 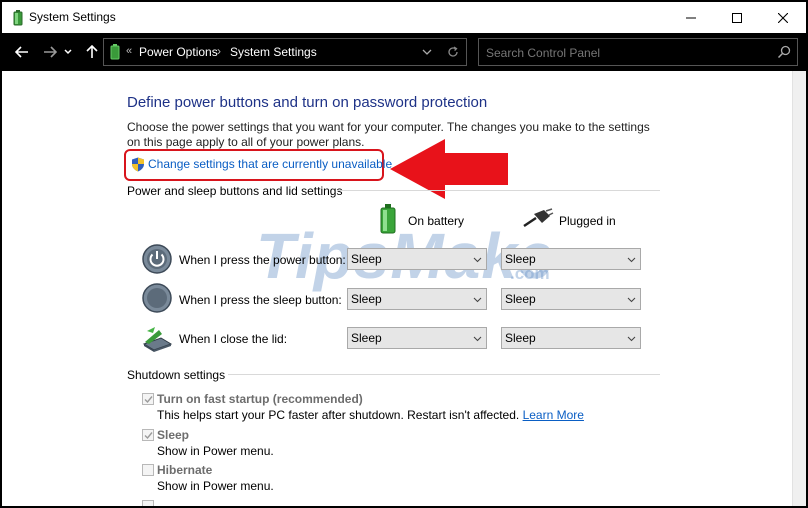 I want to click on maximize-icon, so click(x=737, y=17).